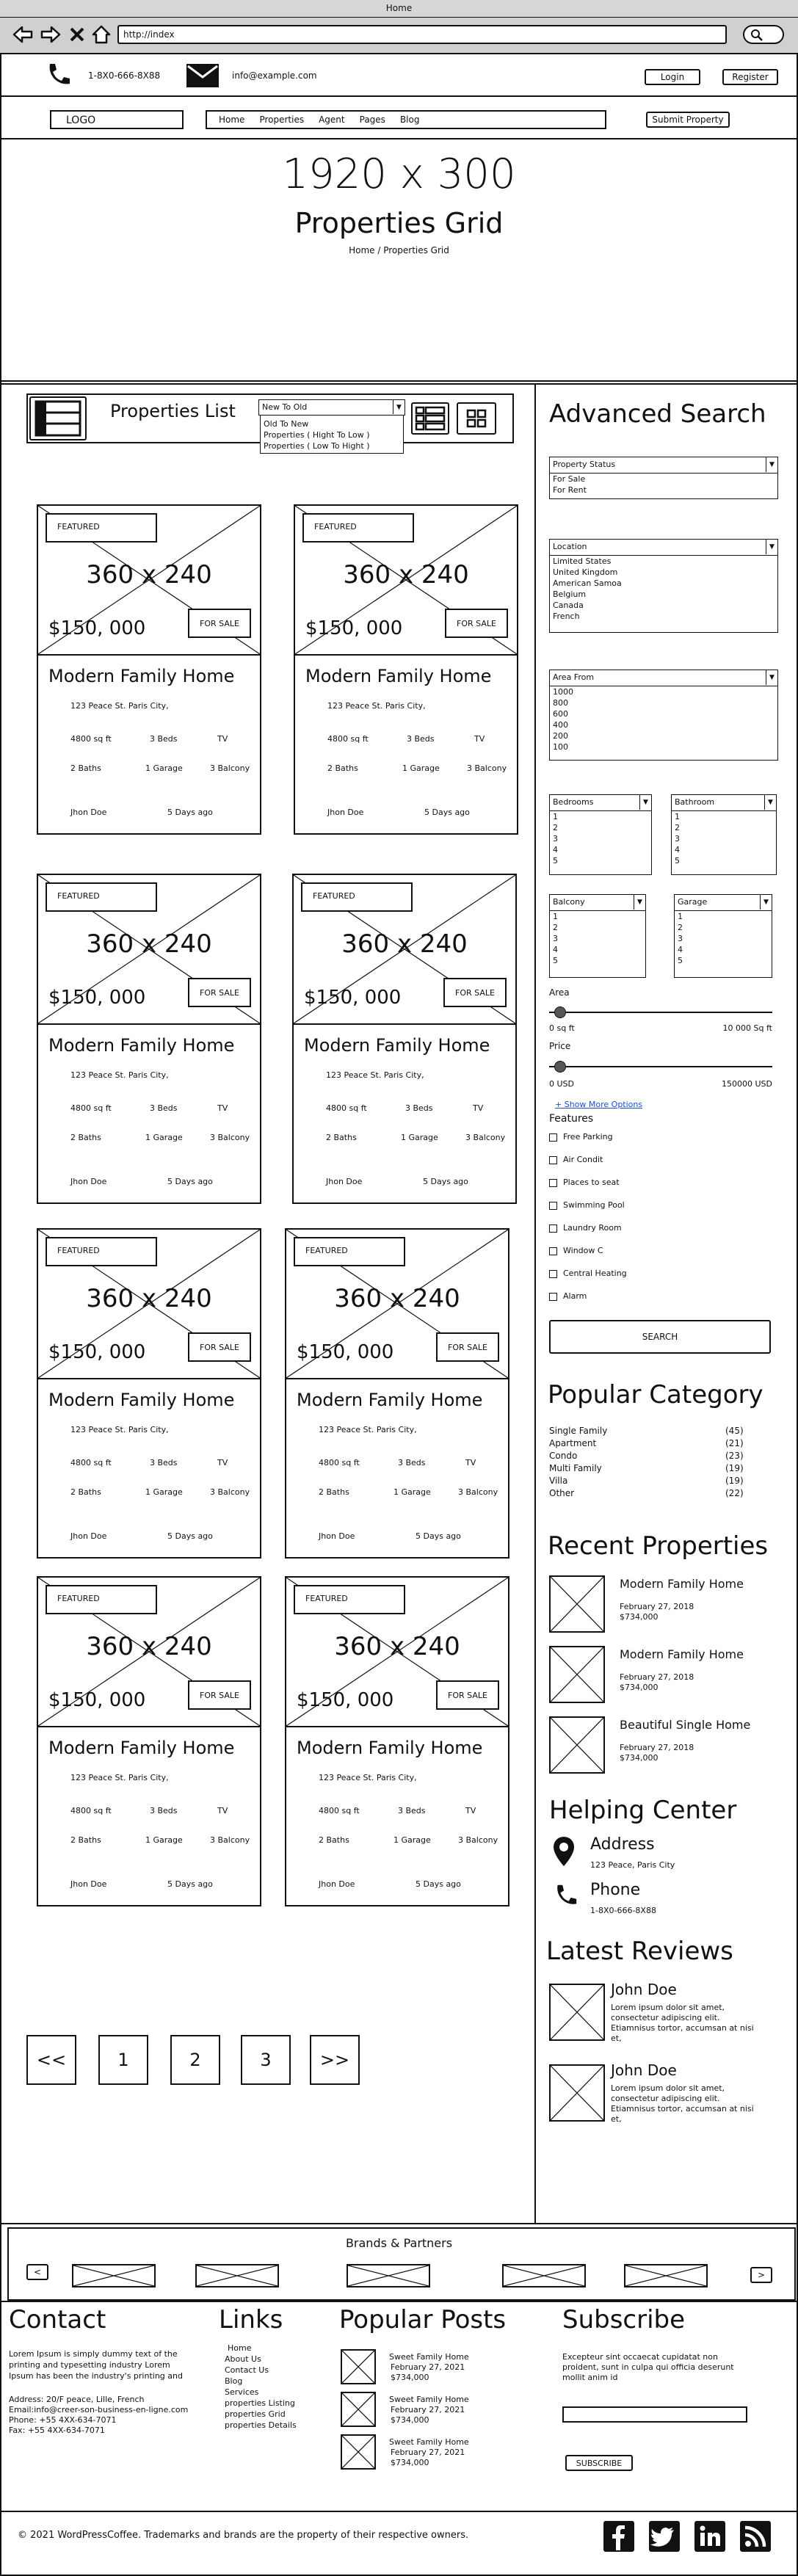 This screenshot has height=2576, width=798. I want to click on twitter-icon, so click(664, 2537).